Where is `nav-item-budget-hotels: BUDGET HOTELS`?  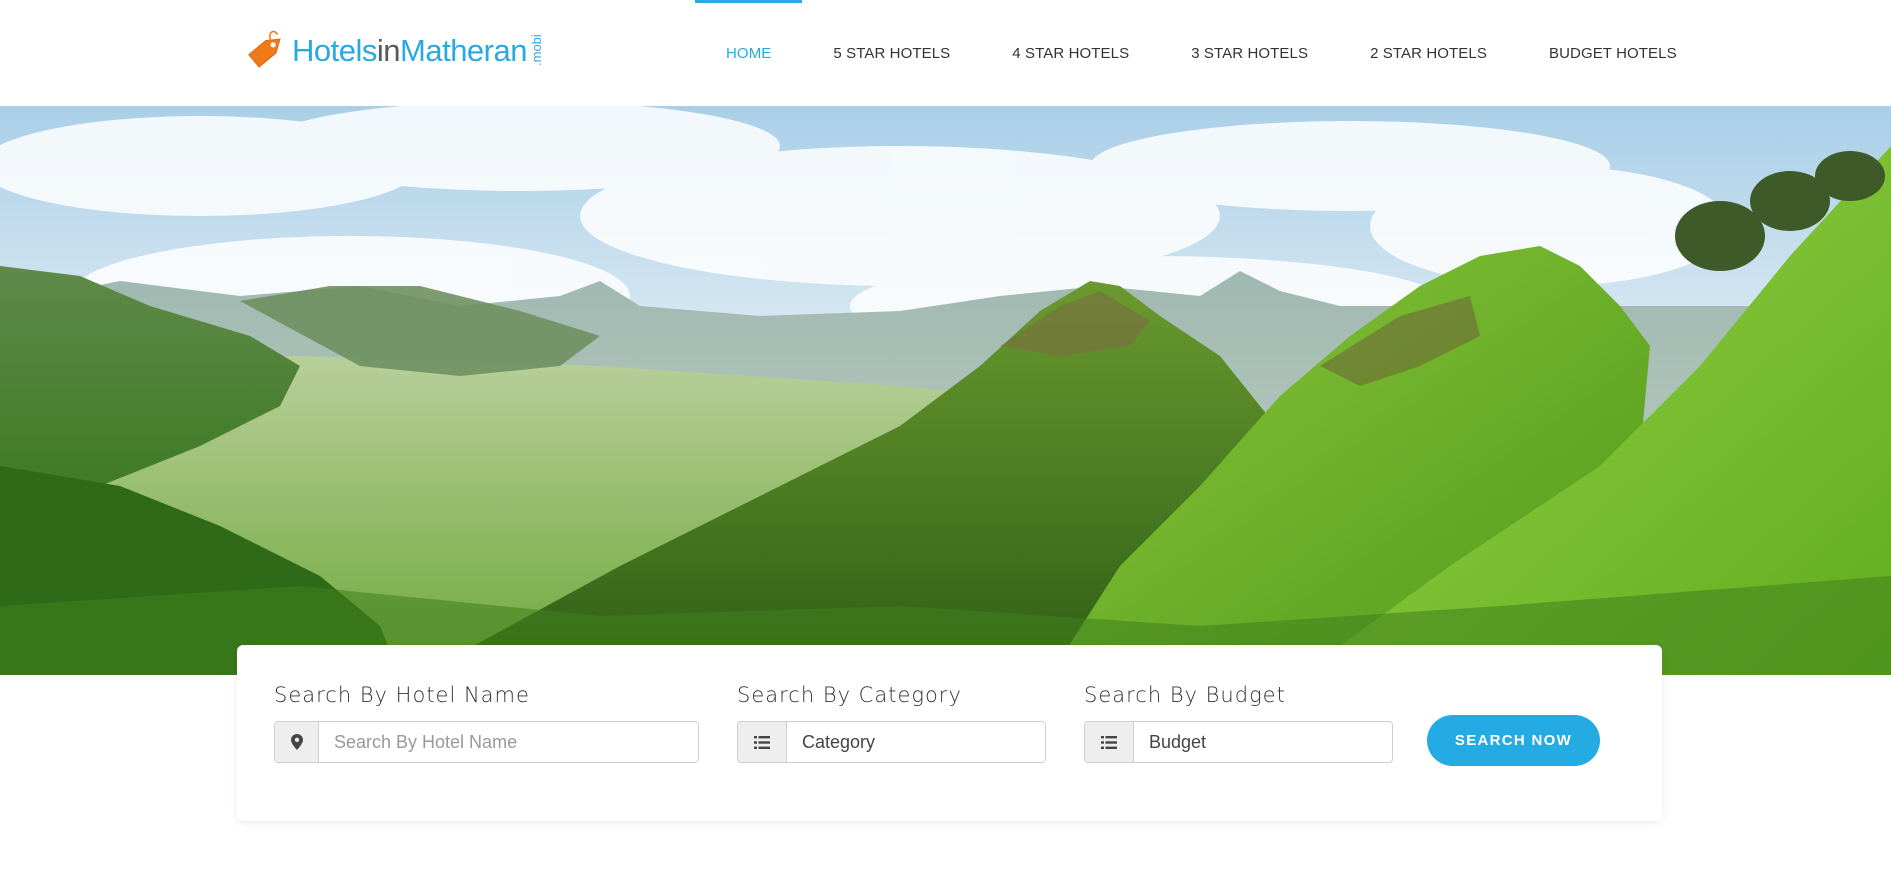 nav-item-budget-hotels: BUDGET HOTELS is located at coordinates (1613, 53).